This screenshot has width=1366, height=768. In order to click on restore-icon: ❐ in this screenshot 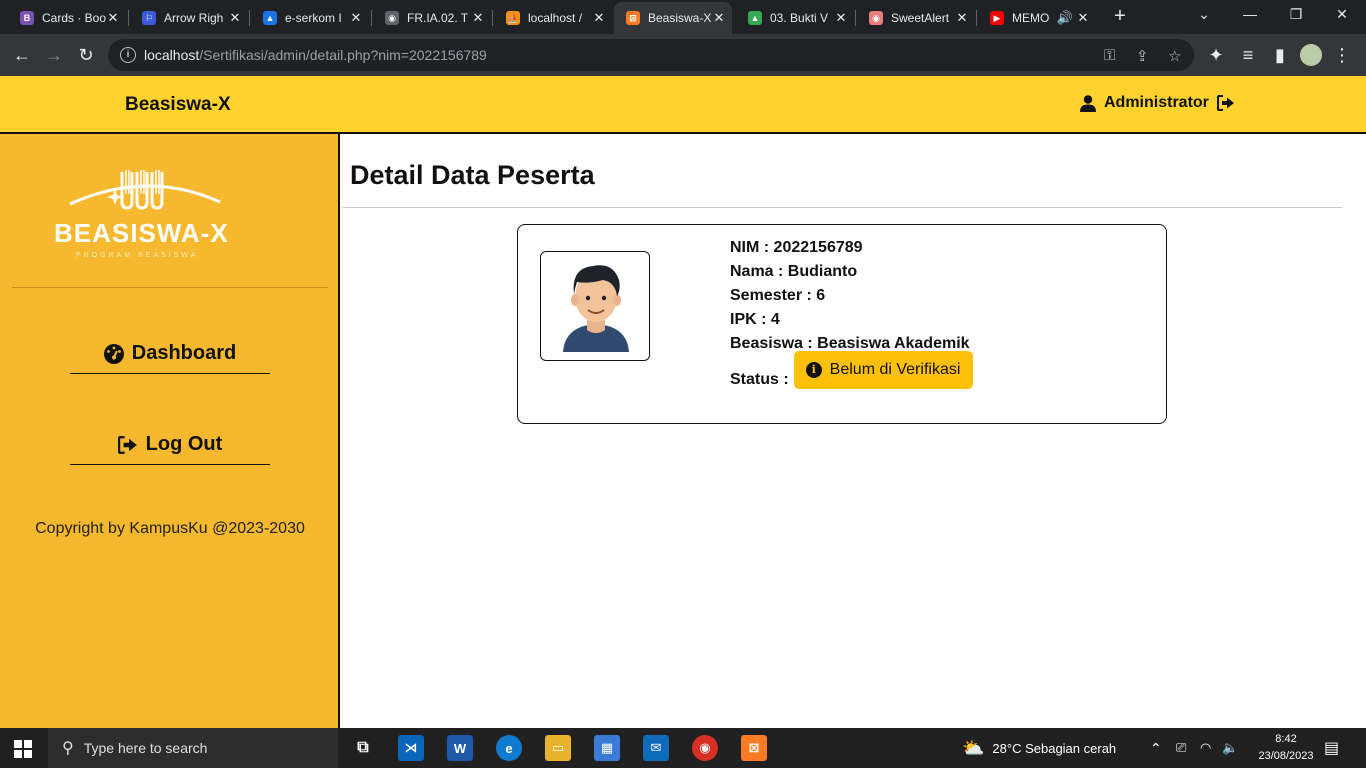, I will do `click(1296, 14)`.